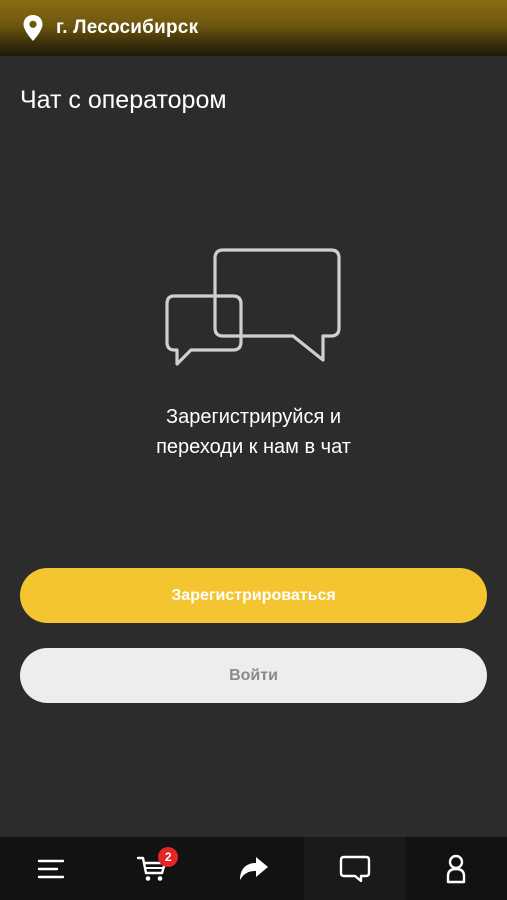 The image size is (507, 900). I want to click on chat-bubbles-icon, so click(255, 308).